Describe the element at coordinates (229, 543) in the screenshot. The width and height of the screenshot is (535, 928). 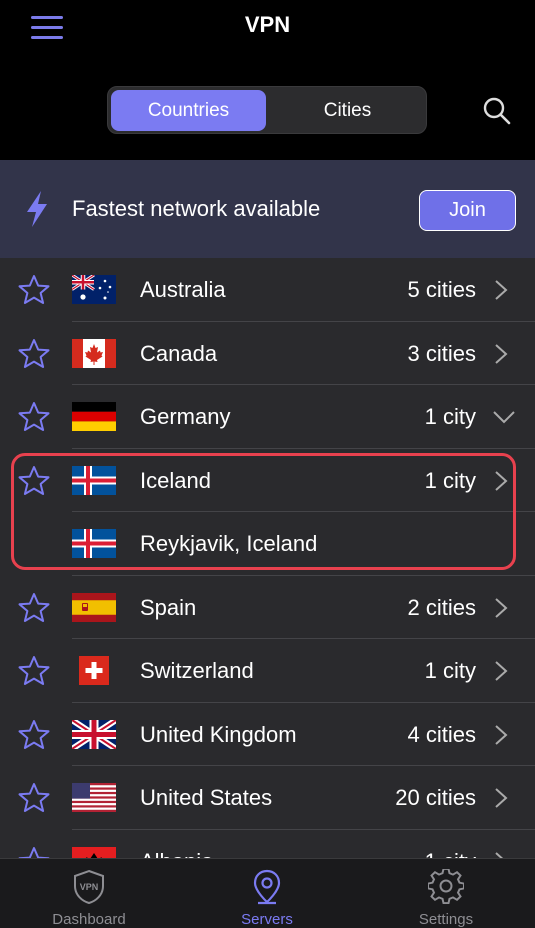
I see `city-name: Reykjavik, Iceland` at that location.